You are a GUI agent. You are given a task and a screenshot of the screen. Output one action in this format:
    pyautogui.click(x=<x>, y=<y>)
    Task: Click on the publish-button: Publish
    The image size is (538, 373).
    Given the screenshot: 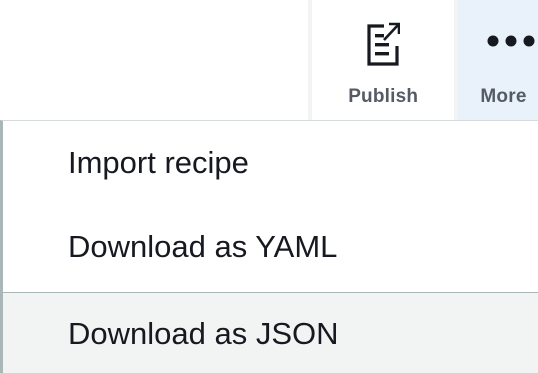 What is the action you would take?
    pyautogui.click(x=383, y=60)
    